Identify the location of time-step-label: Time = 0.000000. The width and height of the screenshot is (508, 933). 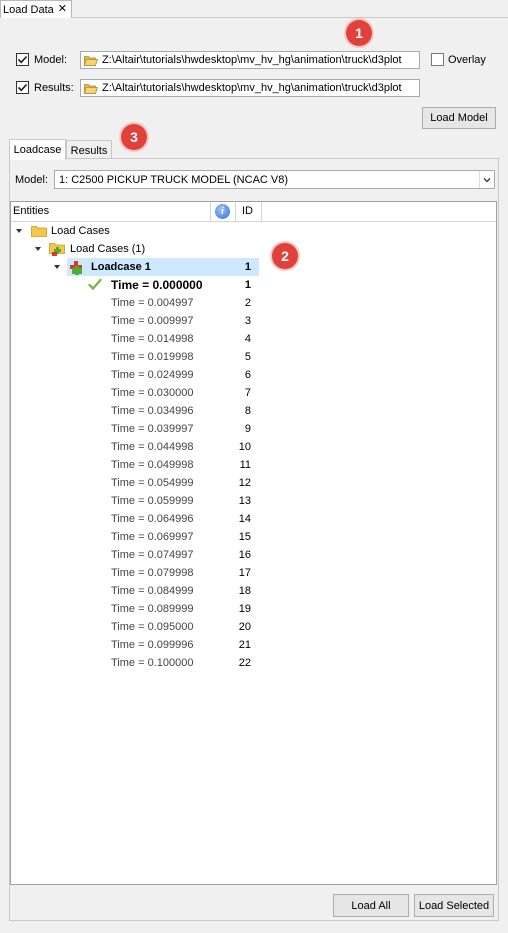
(157, 285).